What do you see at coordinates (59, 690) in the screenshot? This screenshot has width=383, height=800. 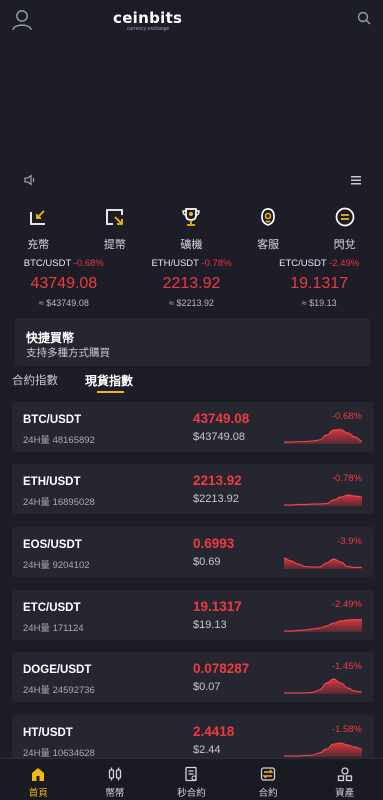 I see `market-volume: 24H量 24592736` at bounding box center [59, 690].